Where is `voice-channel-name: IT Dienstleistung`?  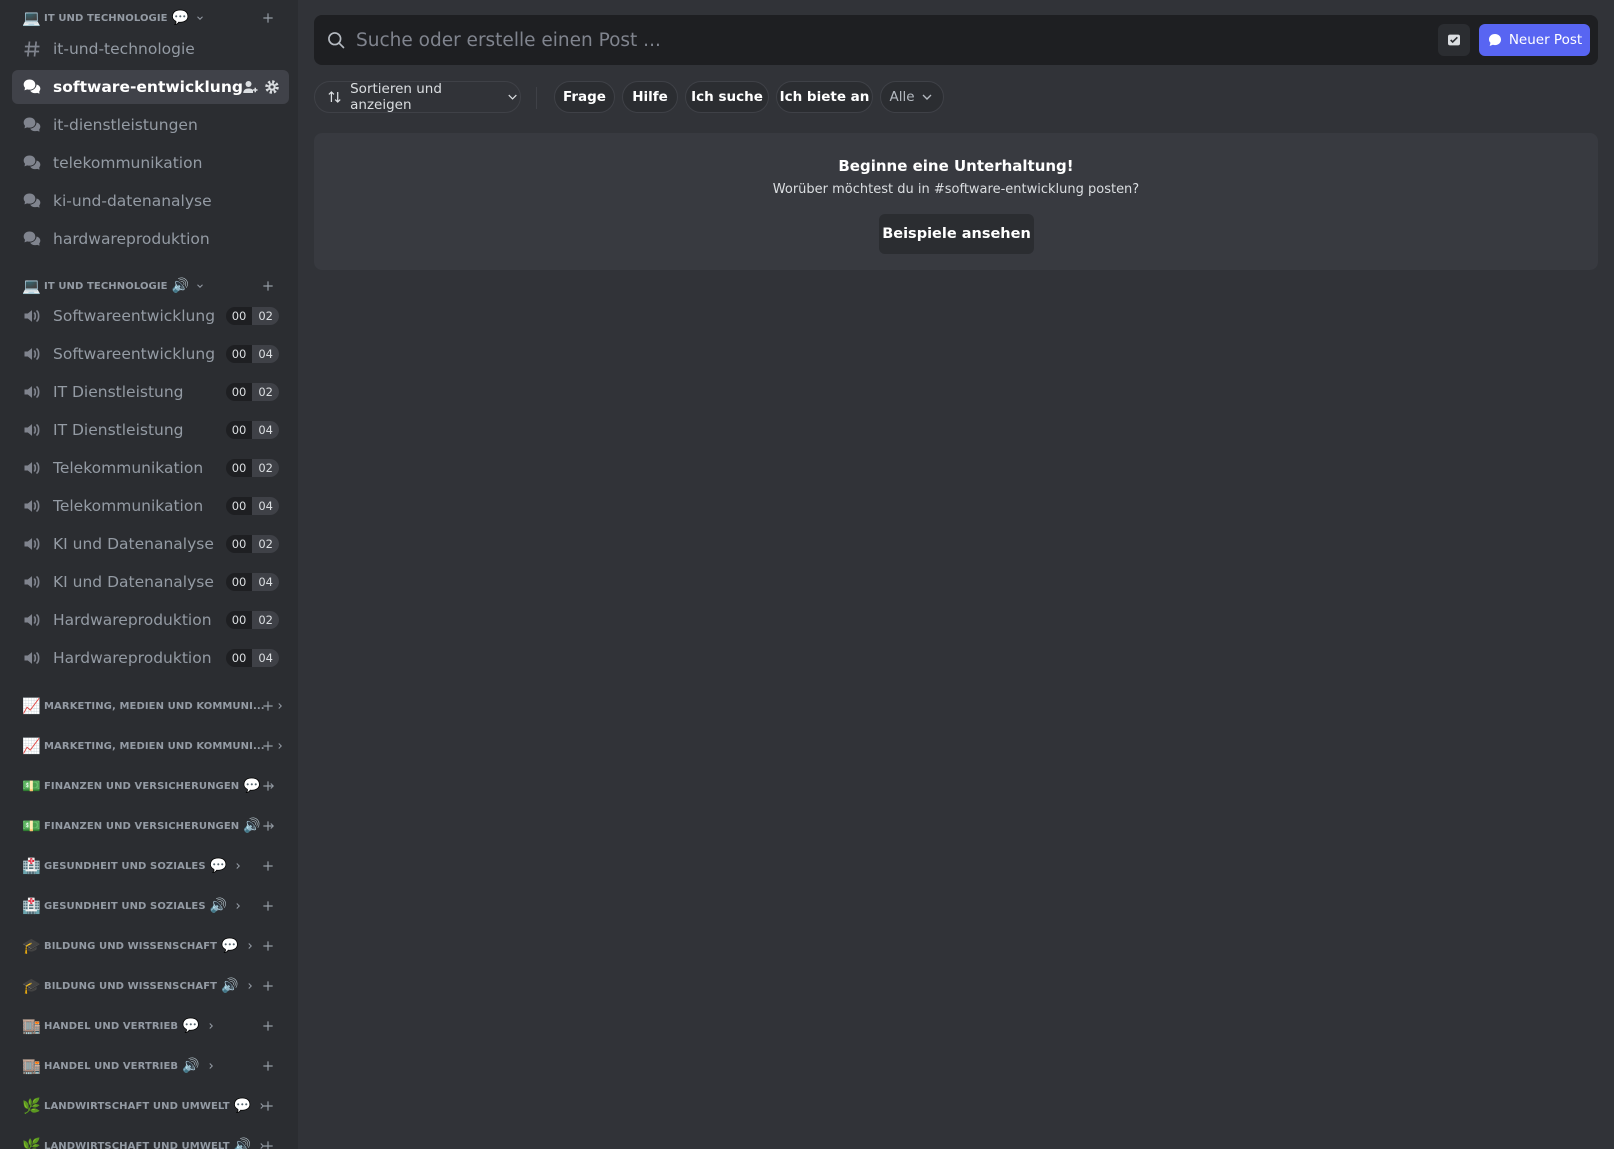
voice-channel-name: IT Dienstleistung is located at coordinates (118, 392).